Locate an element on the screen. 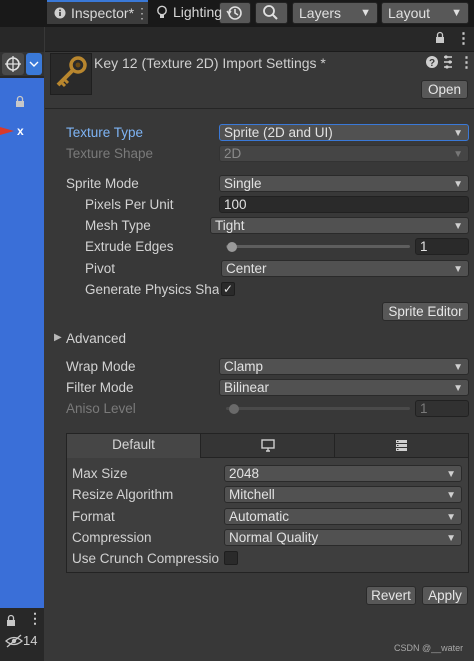 The height and width of the screenshot is (661, 474). max-size-label: Max Size is located at coordinates (100, 473).